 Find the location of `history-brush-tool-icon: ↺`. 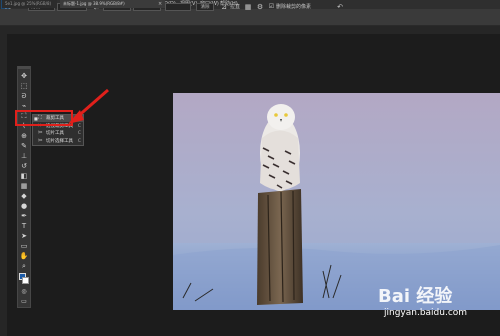

history-brush-tool-icon: ↺ is located at coordinates (24, 166).